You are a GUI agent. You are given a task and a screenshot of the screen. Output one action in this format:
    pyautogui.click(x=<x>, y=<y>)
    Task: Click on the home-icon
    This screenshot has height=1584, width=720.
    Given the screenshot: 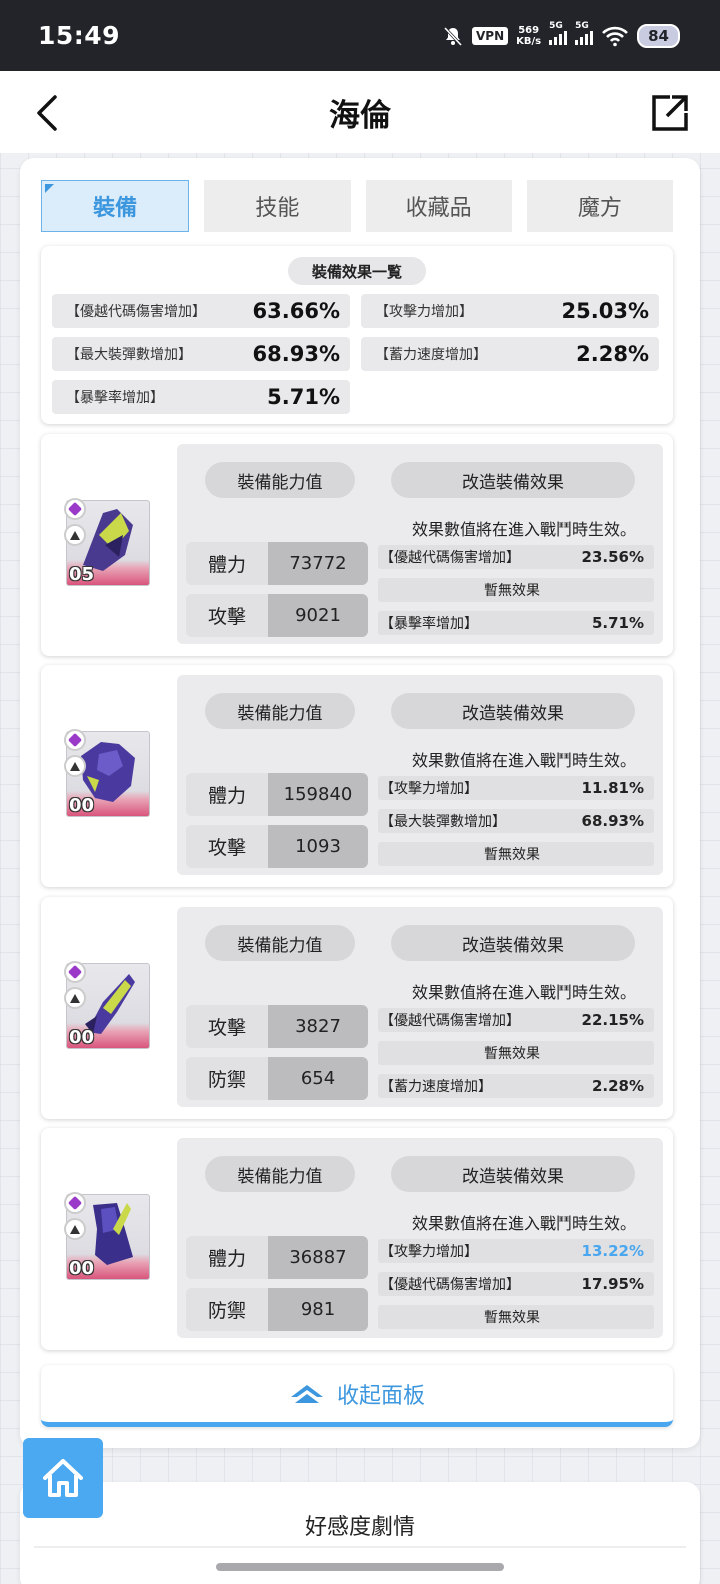 What is the action you would take?
    pyautogui.click(x=63, y=1478)
    